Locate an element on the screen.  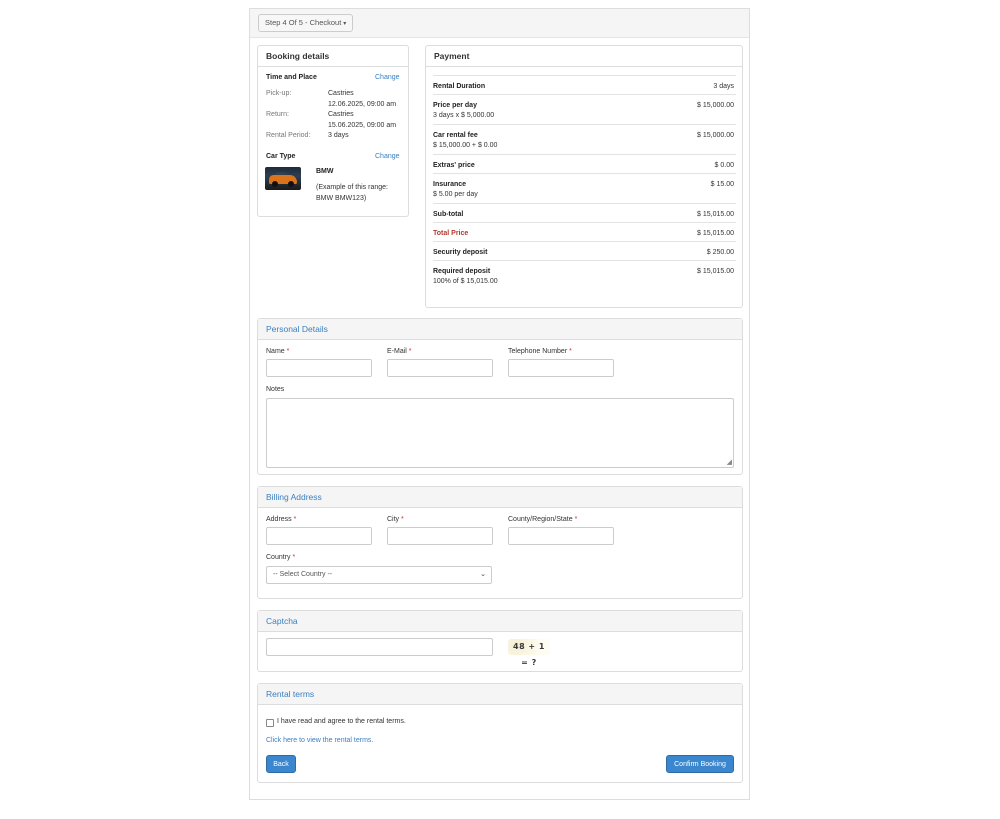
payment-row-label: Car rental fee is located at coordinates (455, 135).